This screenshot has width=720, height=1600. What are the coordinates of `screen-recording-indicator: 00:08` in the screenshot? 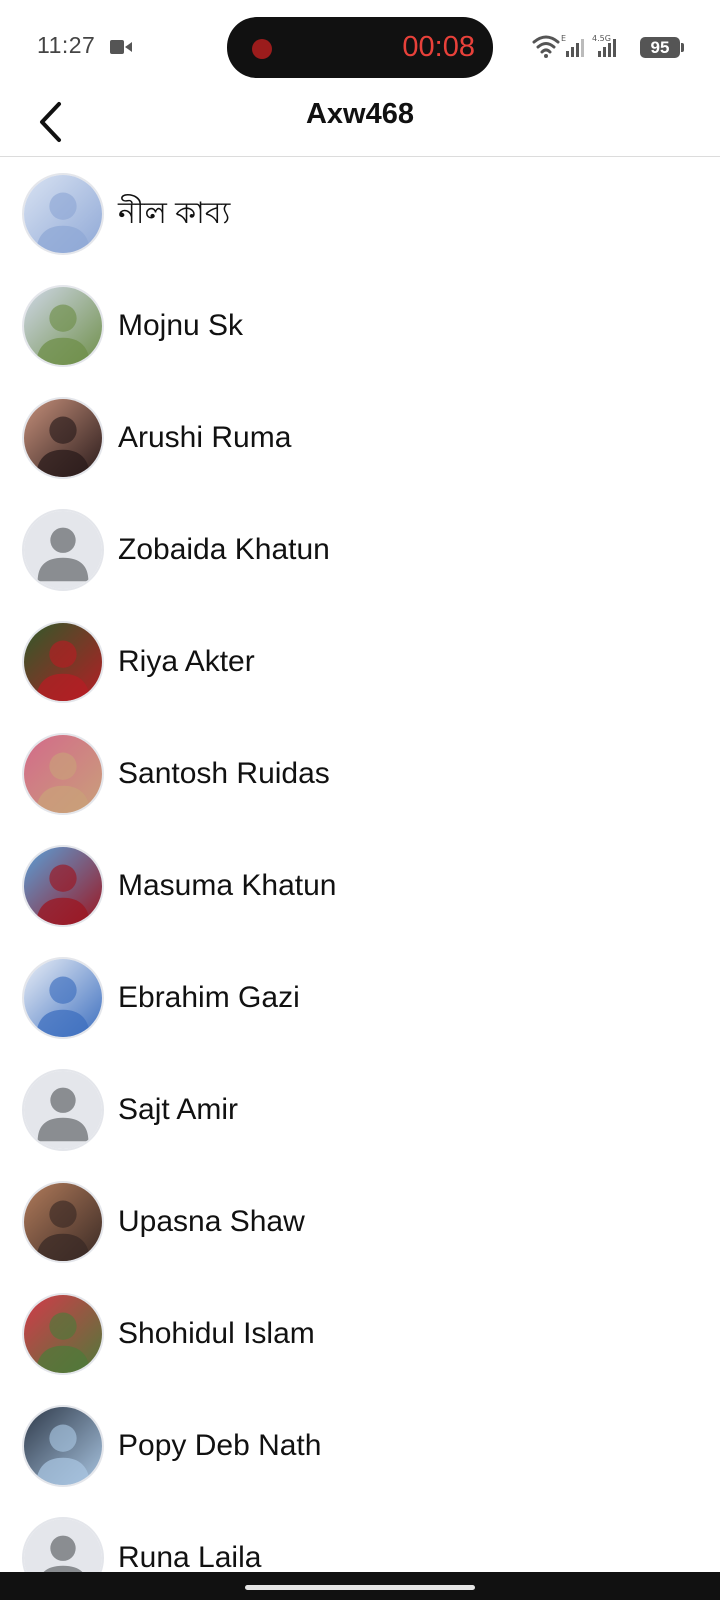 It's located at (360, 47).